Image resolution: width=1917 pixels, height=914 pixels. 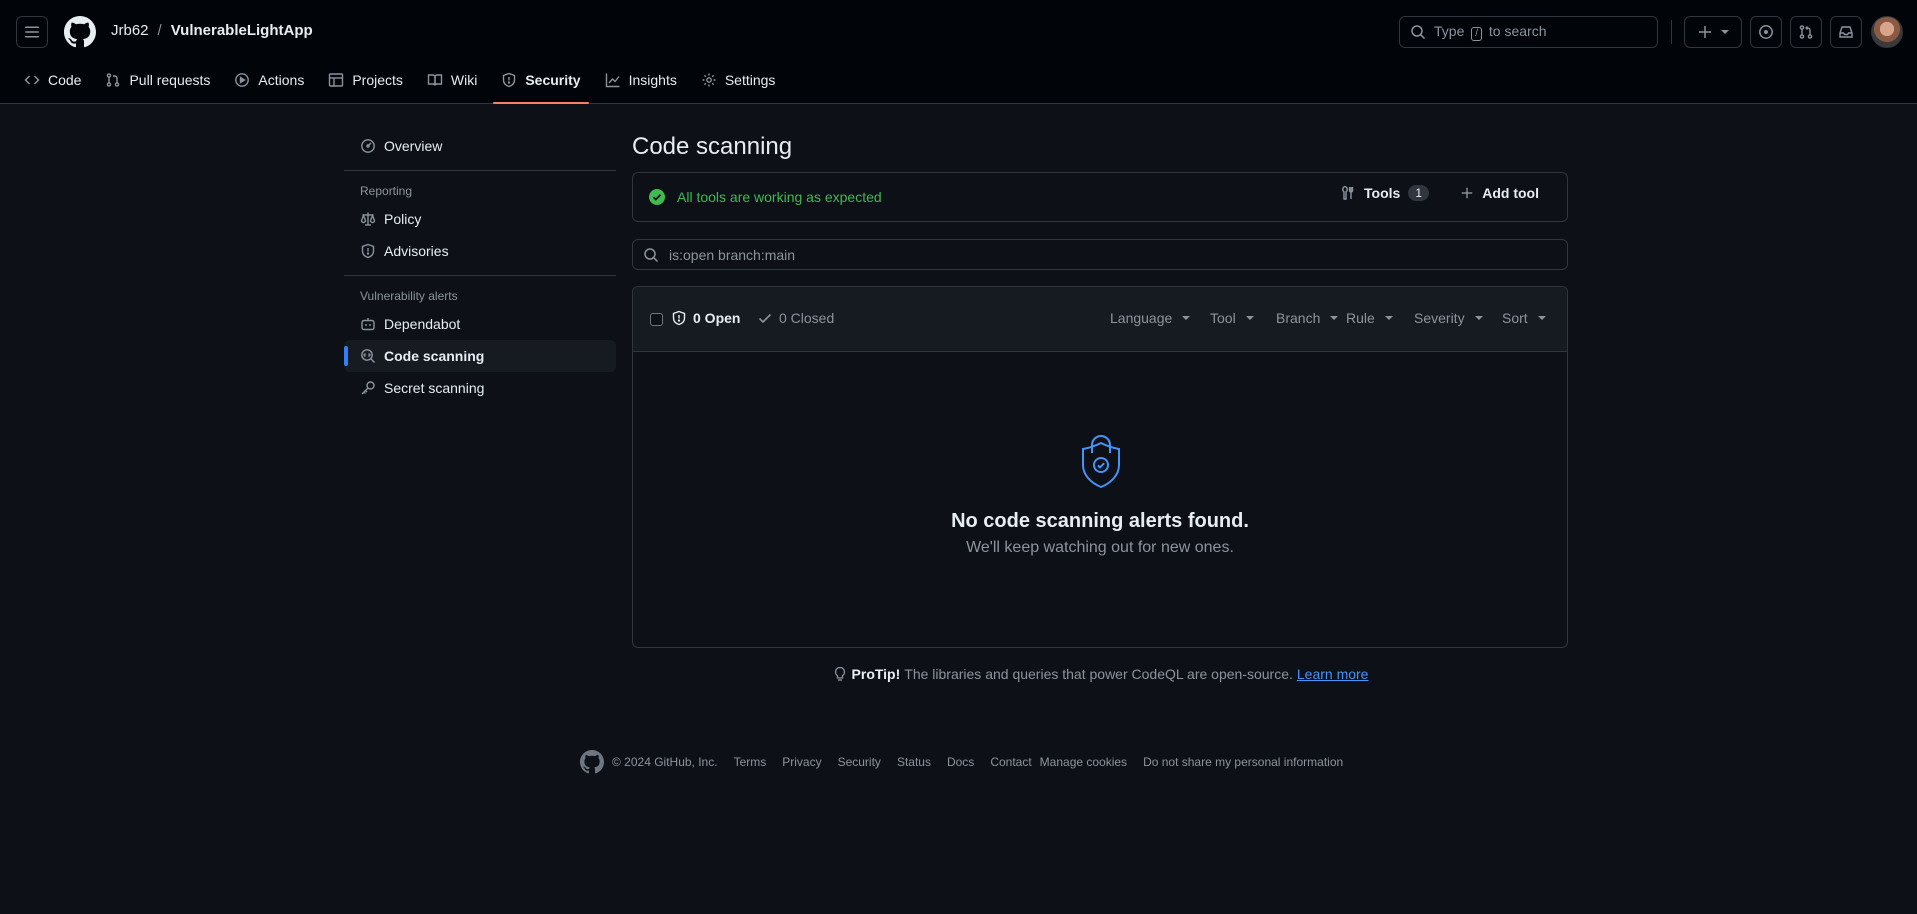 I want to click on filter-input, so click(x=1109, y=254).